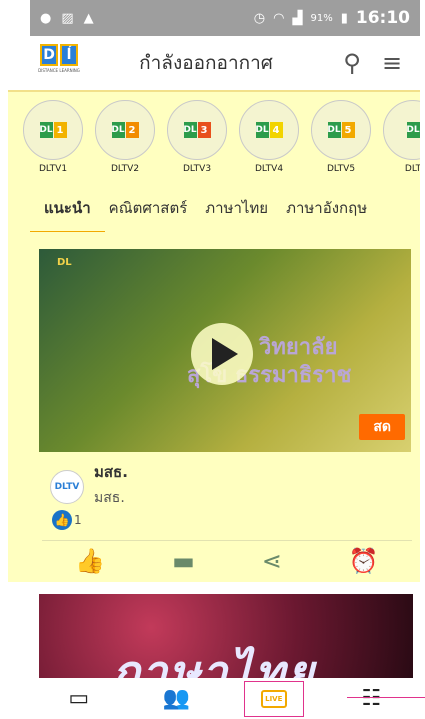  Describe the element at coordinates (197, 130) in the screenshot. I see `channel-logo: DL 3` at that location.